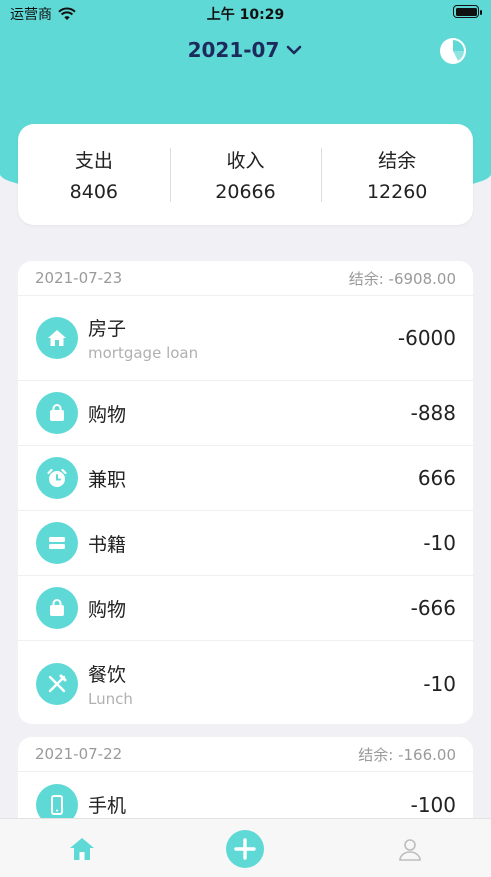 The width and height of the screenshot is (491, 877). Describe the element at coordinates (433, 413) in the screenshot. I see `record-amount: -888` at that location.